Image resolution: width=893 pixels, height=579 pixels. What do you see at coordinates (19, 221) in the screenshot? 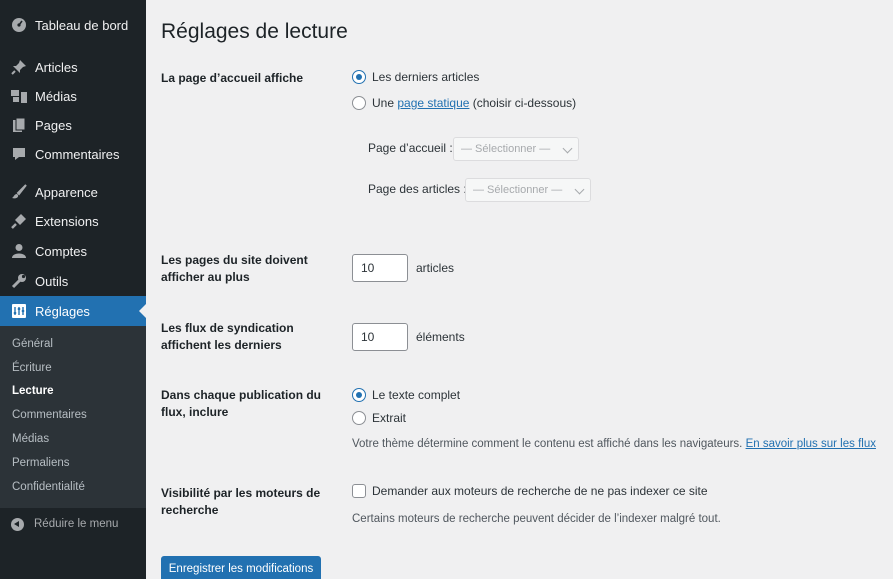
I see `plugin-icon` at bounding box center [19, 221].